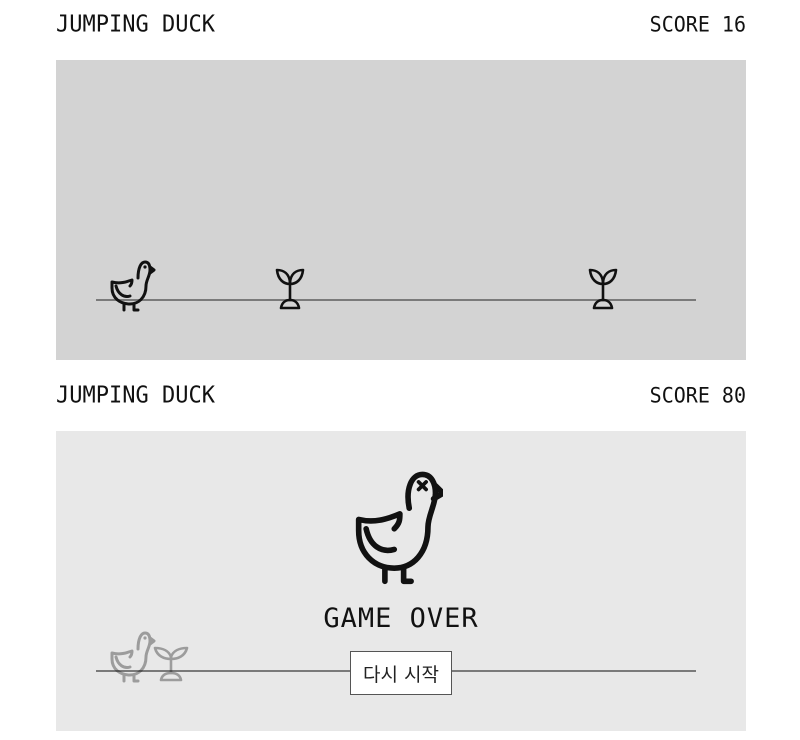 The width and height of the screenshot is (800, 740). Describe the element at coordinates (401, 673) in the screenshot. I see `restart-button: 다시 시작` at that location.